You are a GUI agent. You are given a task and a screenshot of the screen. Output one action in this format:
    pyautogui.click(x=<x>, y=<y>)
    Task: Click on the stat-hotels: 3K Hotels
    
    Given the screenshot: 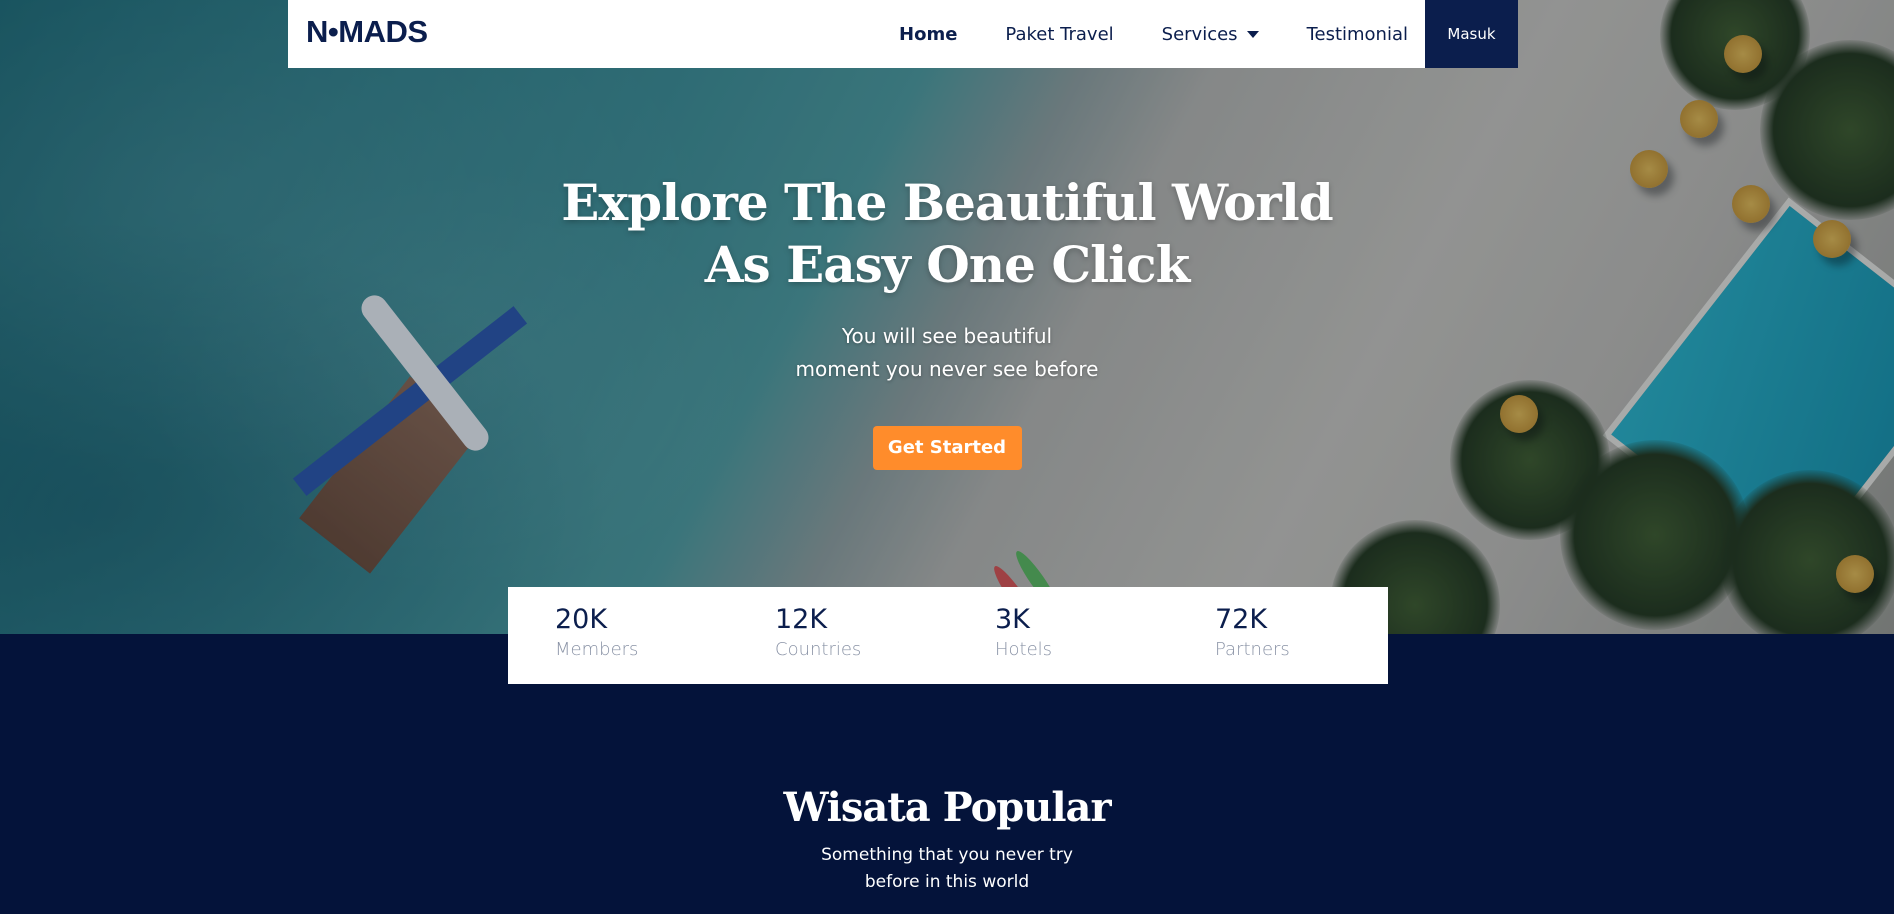 What is the action you would take?
    pyautogui.click(x=1023, y=633)
    